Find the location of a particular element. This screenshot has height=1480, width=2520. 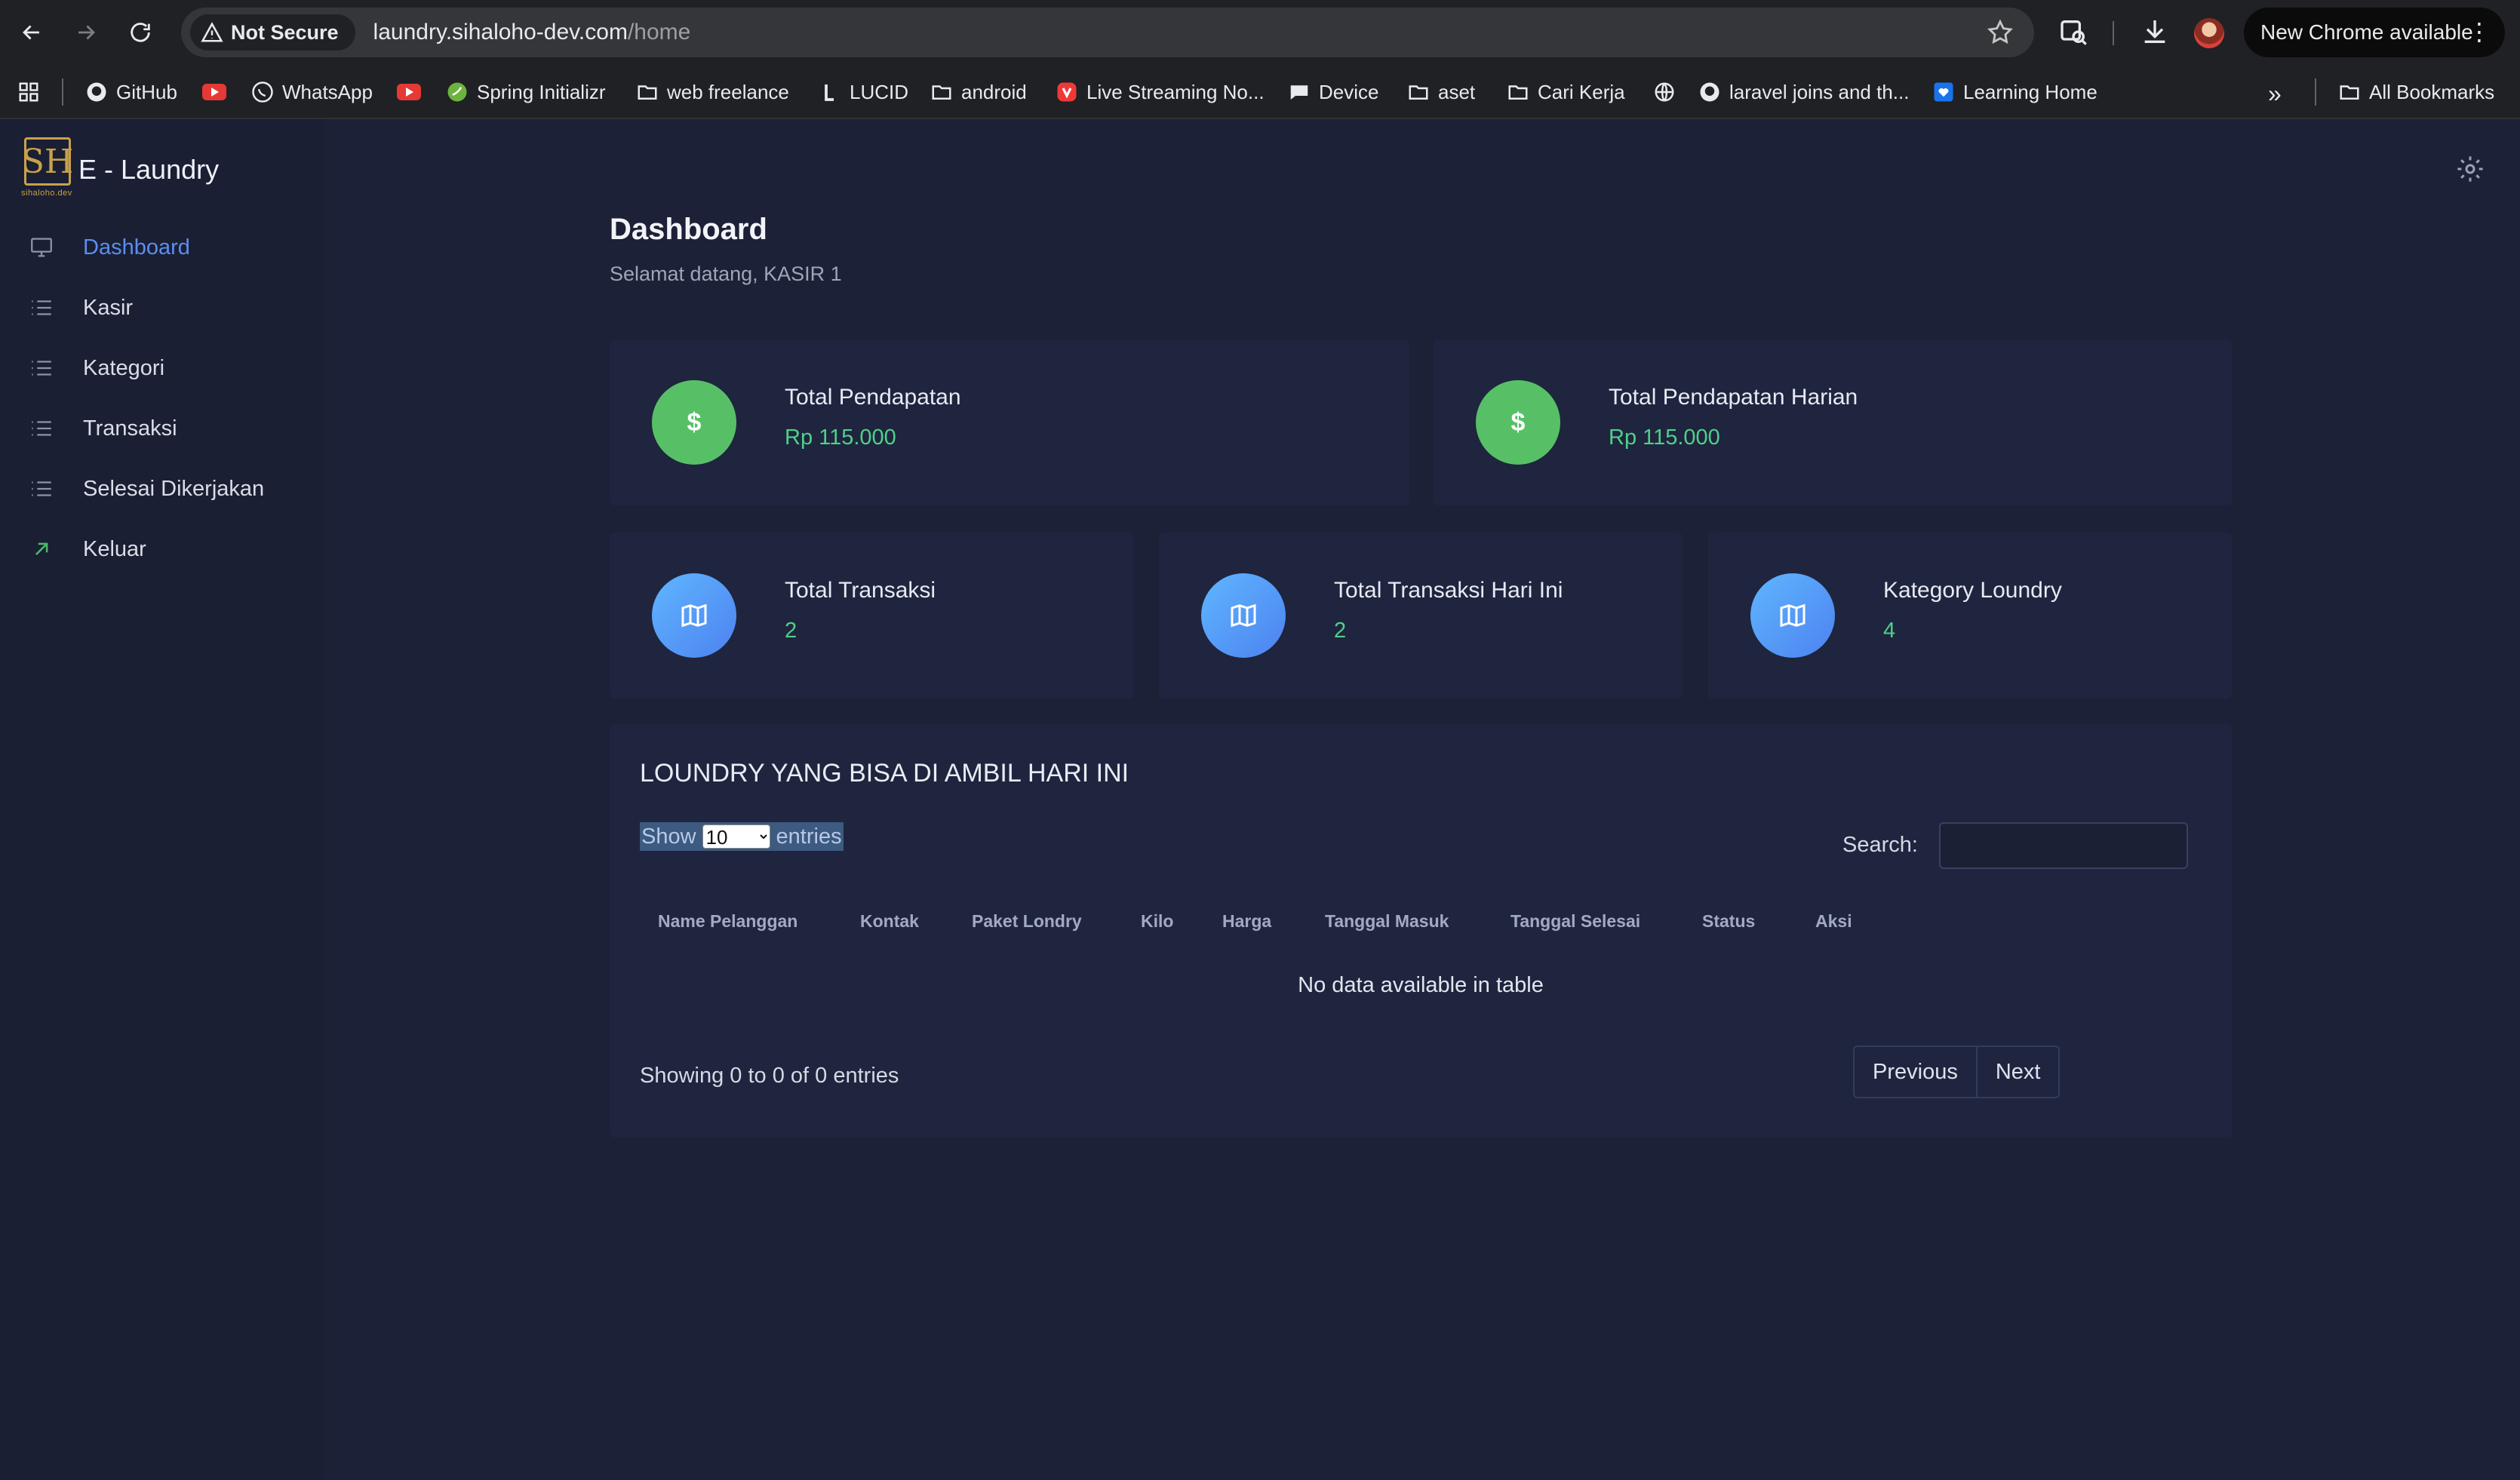

column-header-kilo: Kilo is located at coordinates (1157, 921).